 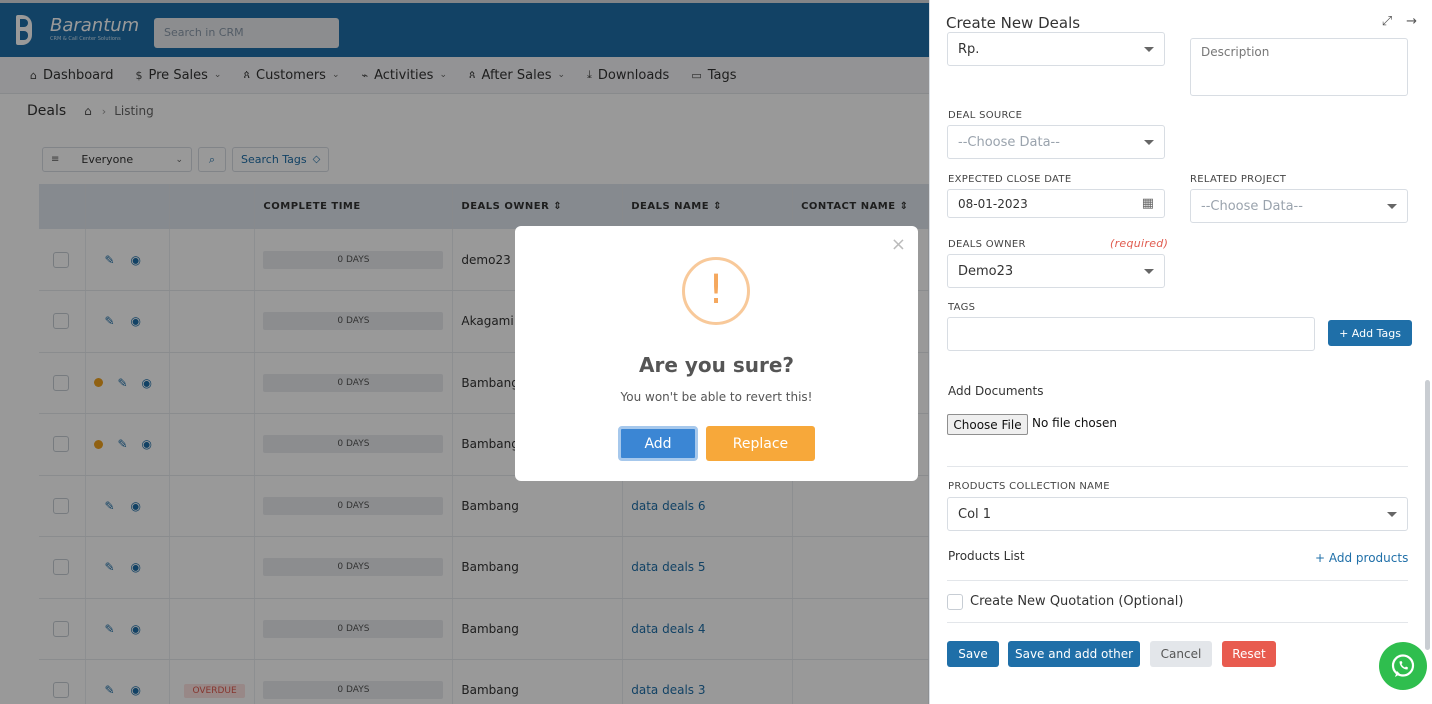 I want to click on add-products-link: + Add products, so click(x=1361, y=558).